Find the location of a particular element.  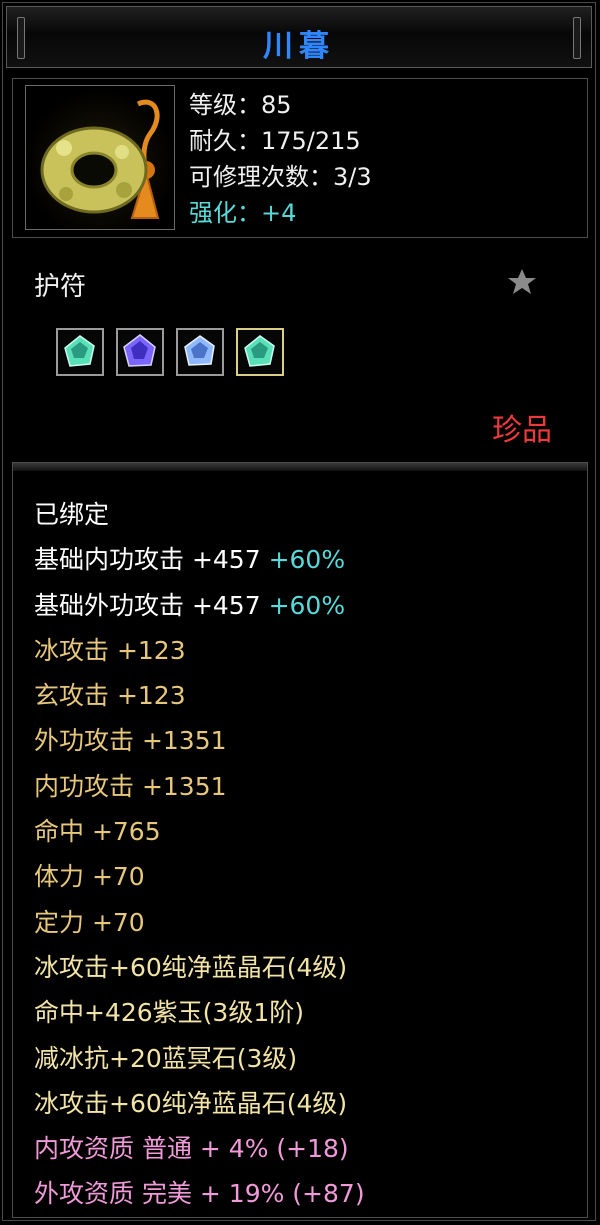

bound-status: 已绑定 is located at coordinates (72, 514).